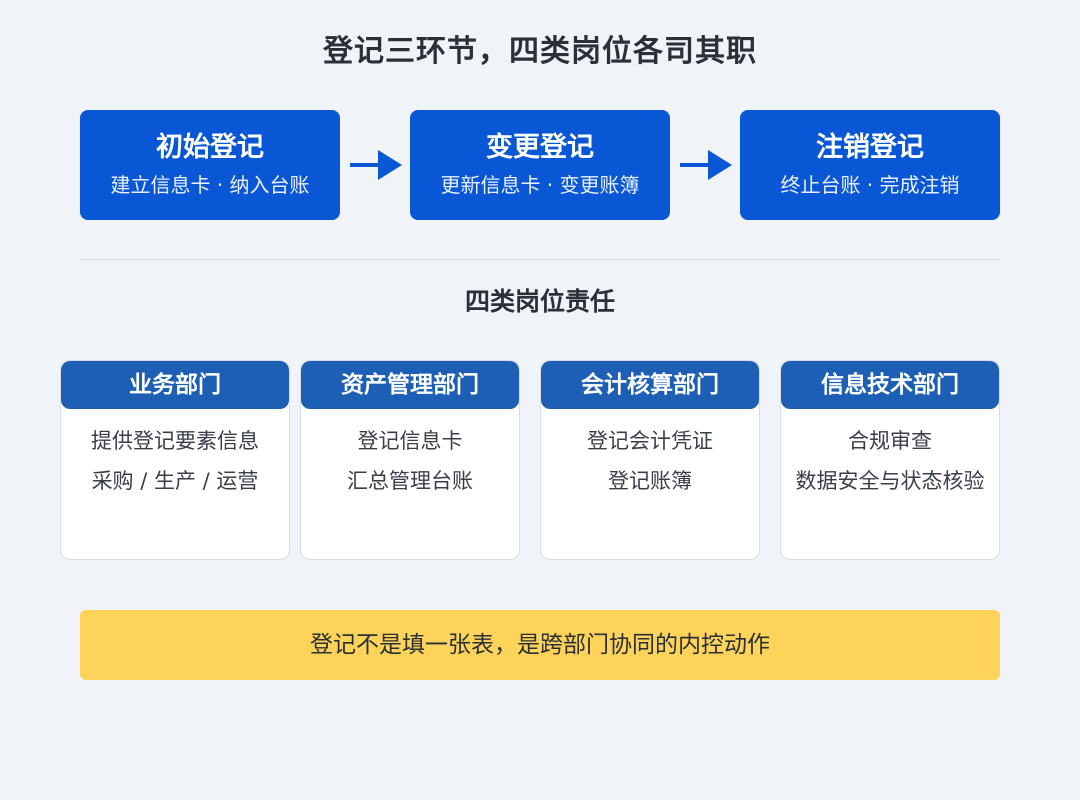 Image resolution: width=1080 pixels, height=800 pixels. I want to click on role-header: 资产管理部门, so click(410, 385).